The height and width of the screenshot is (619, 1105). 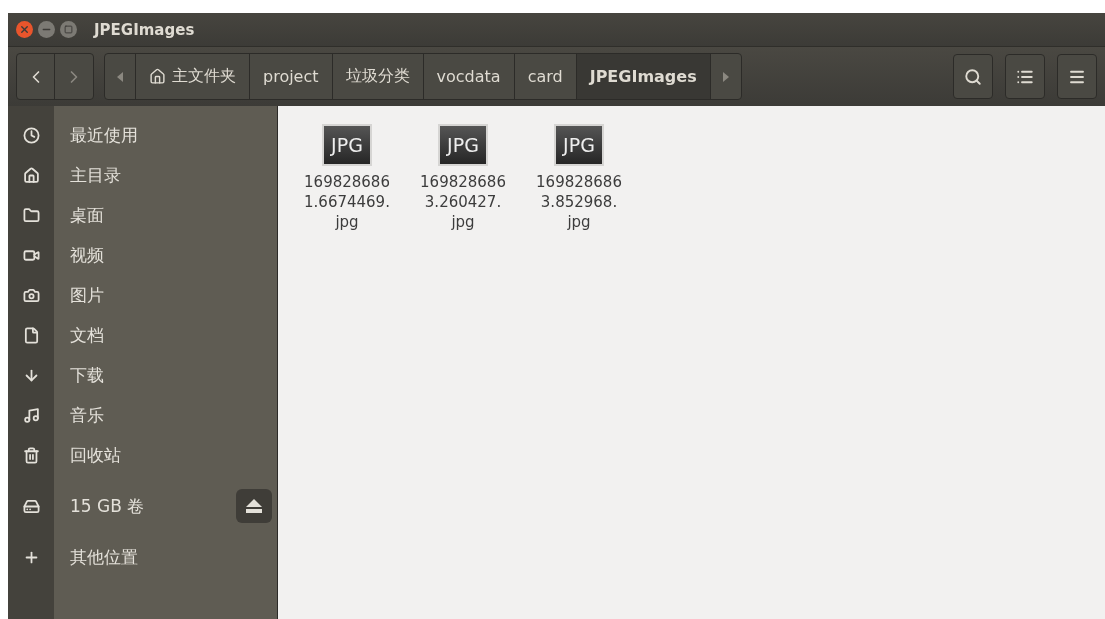 What do you see at coordinates (31, 506) in the screenshot?
I see `drive-icon` at bounding box center [31, 506].